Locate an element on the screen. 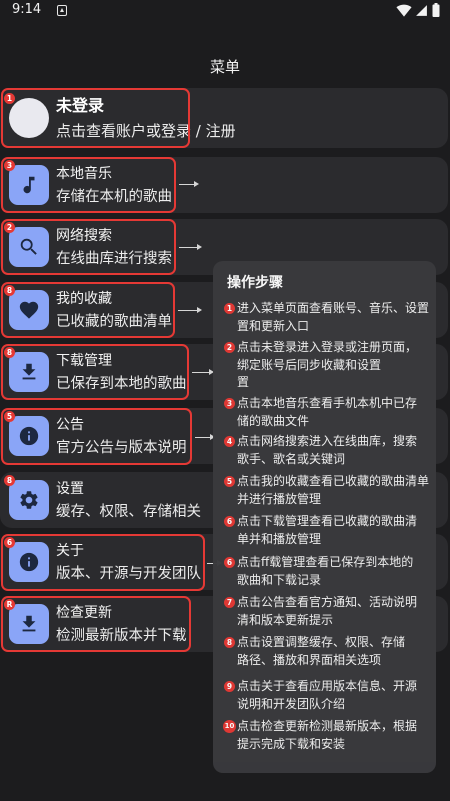 The height and width of the screenshot is (801, 450). notification-icon is located at coordinates (62, 10).